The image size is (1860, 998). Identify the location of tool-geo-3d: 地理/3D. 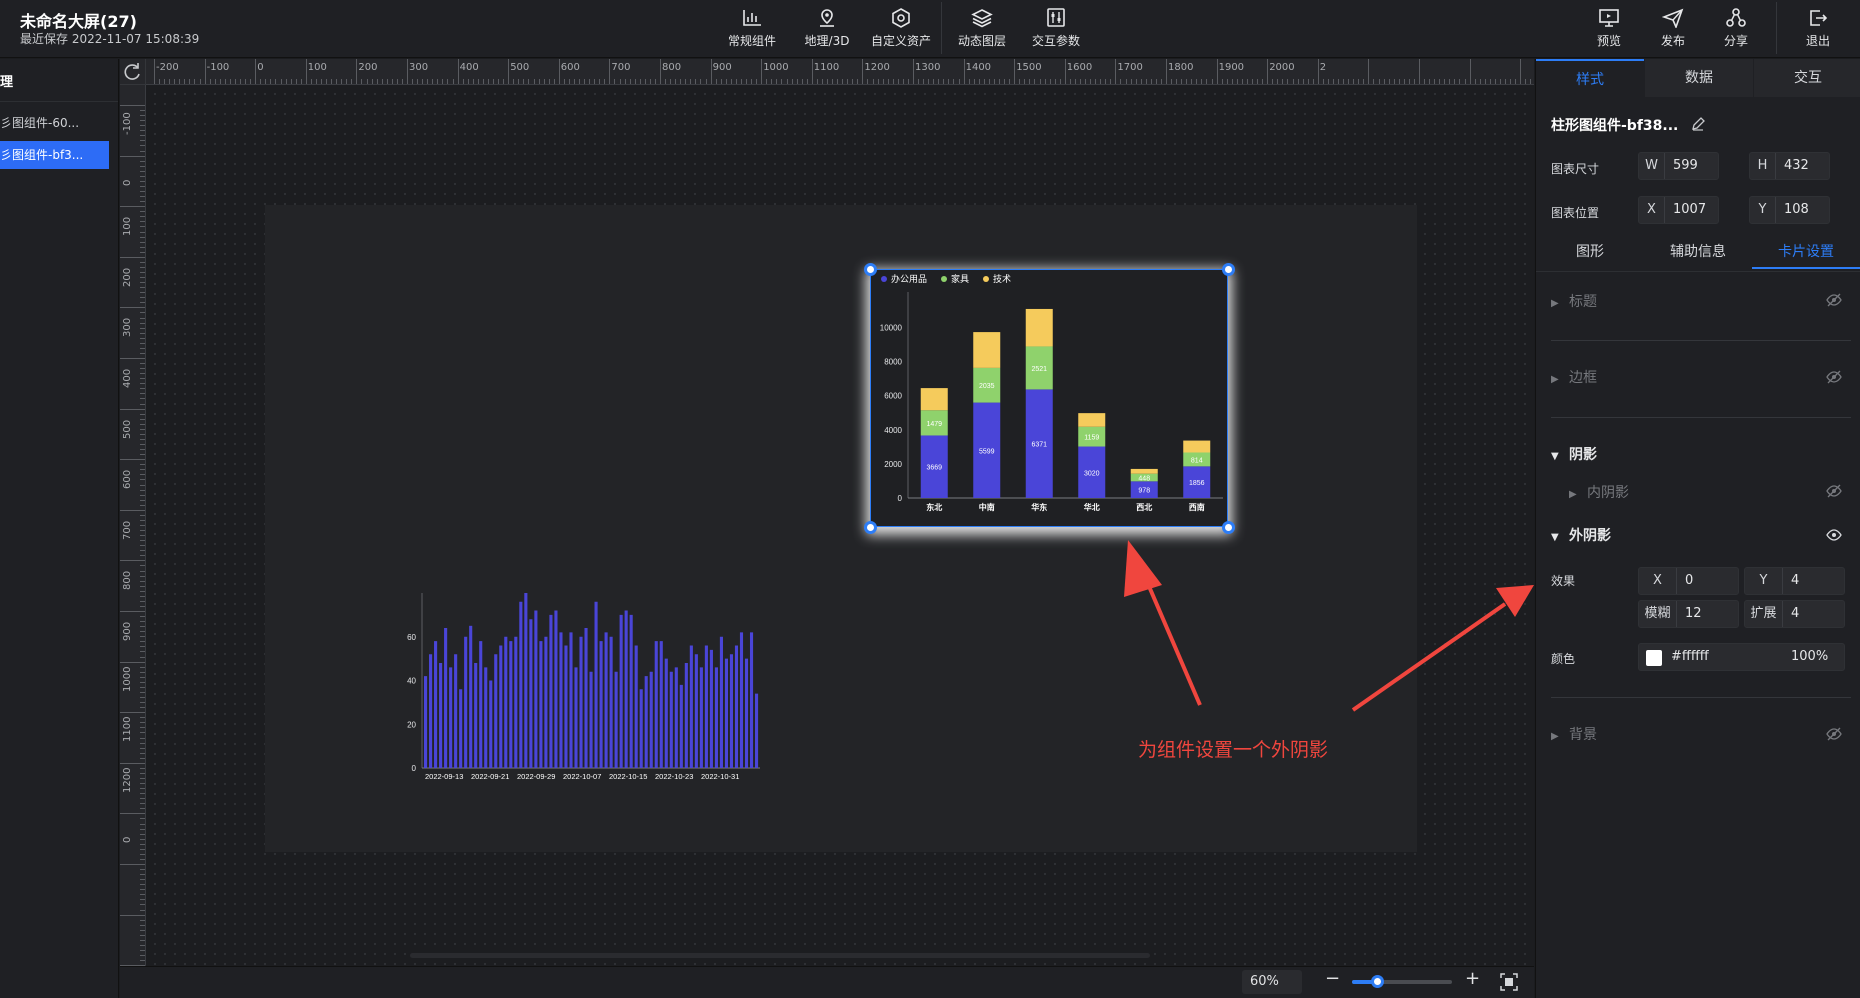
(827, 30).